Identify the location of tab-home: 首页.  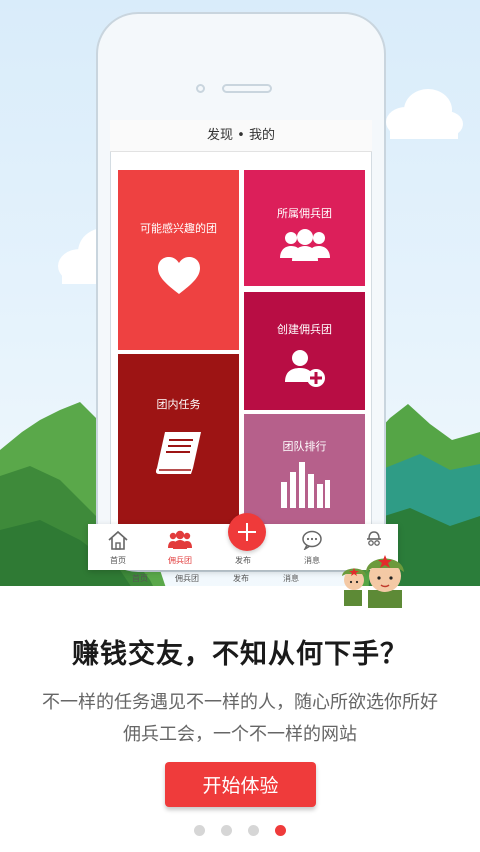
(118, 547).